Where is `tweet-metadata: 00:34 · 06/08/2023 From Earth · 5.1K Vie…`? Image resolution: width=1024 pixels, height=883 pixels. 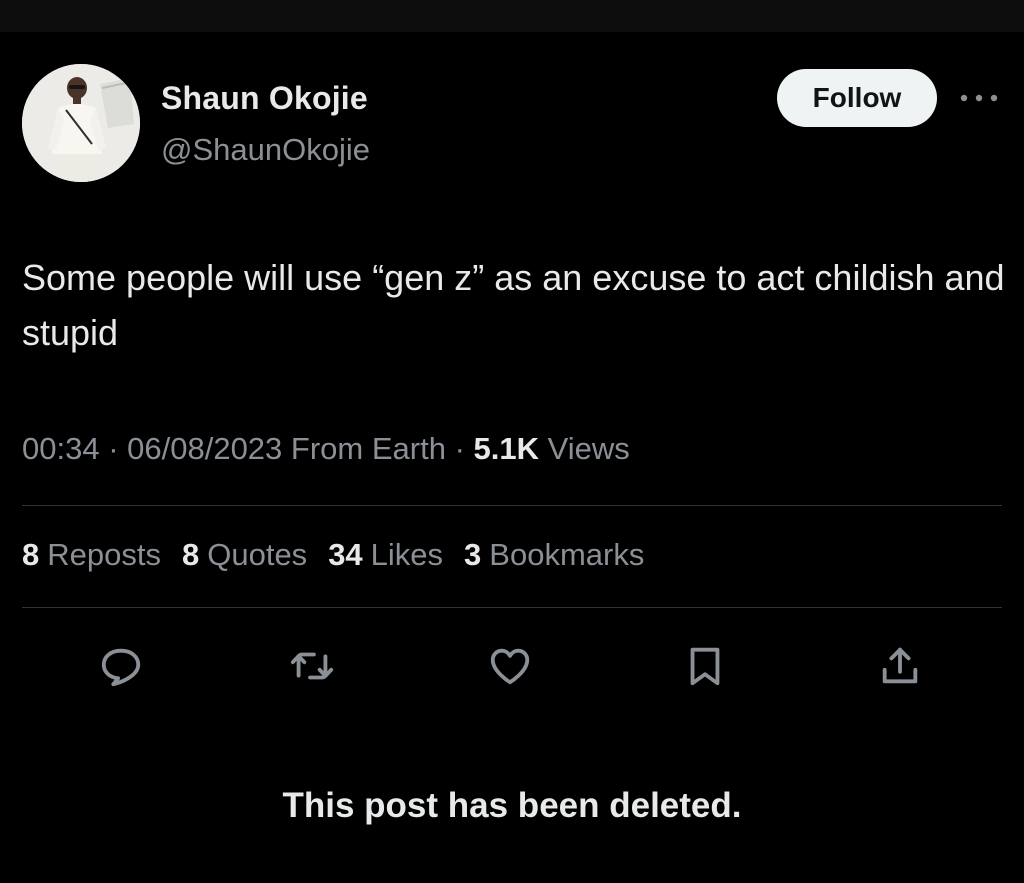
tweet-metadata: 00:34 · 06/08/2023 From Earth · 5.1K Vie… is located at coordinates (326, 449).